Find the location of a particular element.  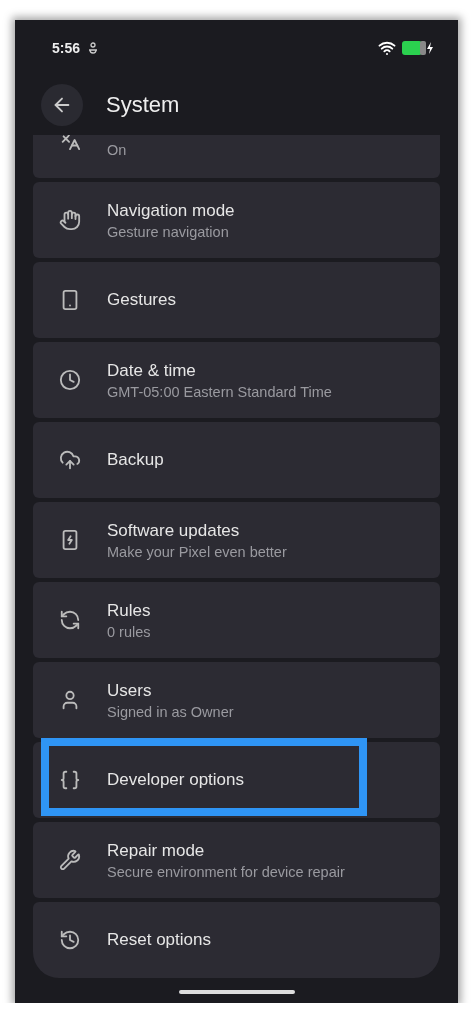

settings-item: Repair mode Secure environment for device repair is located at coordinates (236, 860).